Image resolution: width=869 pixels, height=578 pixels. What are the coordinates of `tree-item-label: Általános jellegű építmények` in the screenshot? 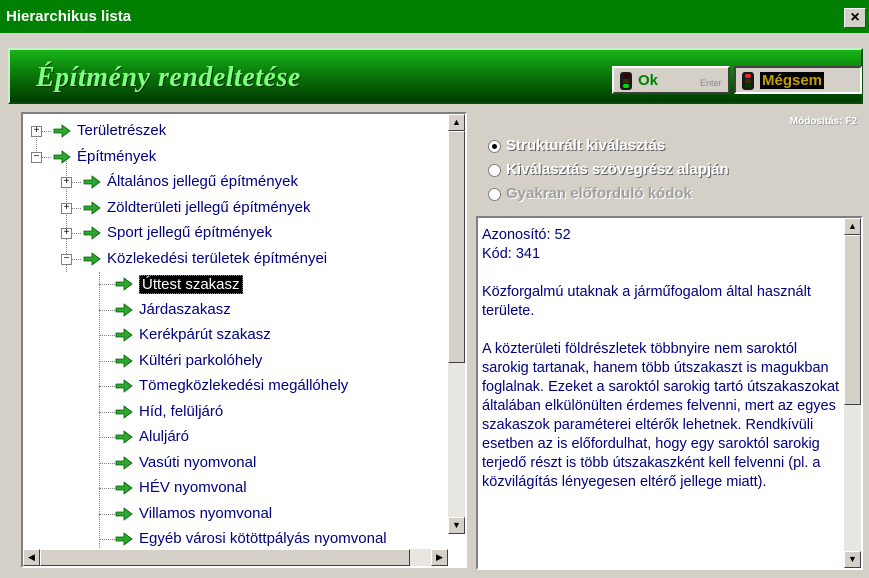 It's located at (202, 181).